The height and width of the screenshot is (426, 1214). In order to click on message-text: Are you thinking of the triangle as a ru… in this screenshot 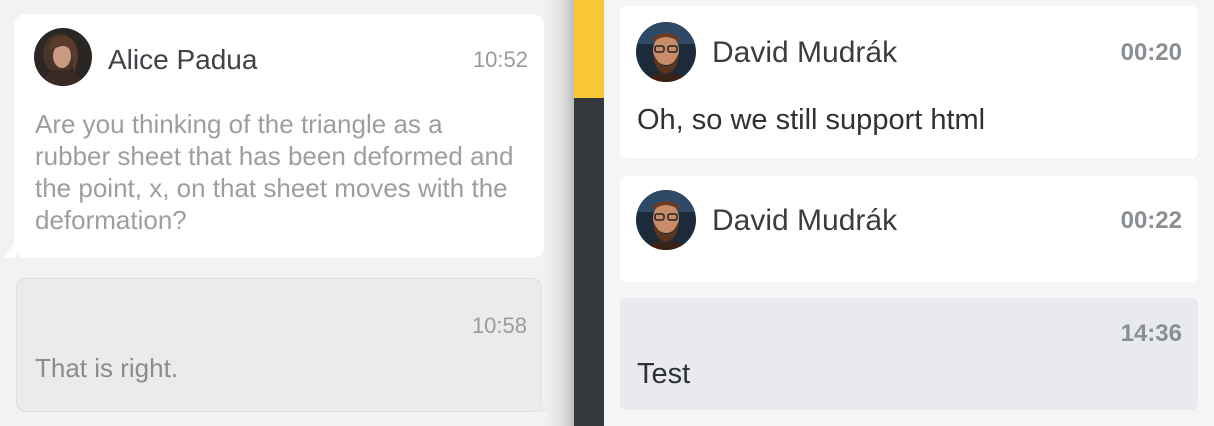, I will do `click(274, 172)`.